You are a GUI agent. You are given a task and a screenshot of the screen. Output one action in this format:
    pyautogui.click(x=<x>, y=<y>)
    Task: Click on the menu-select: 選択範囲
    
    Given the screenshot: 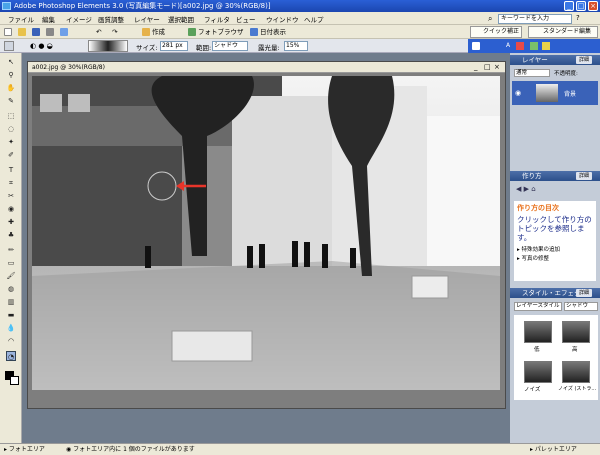 What is the action you would take?
    pyautogui.click(x=181, y=19)
    